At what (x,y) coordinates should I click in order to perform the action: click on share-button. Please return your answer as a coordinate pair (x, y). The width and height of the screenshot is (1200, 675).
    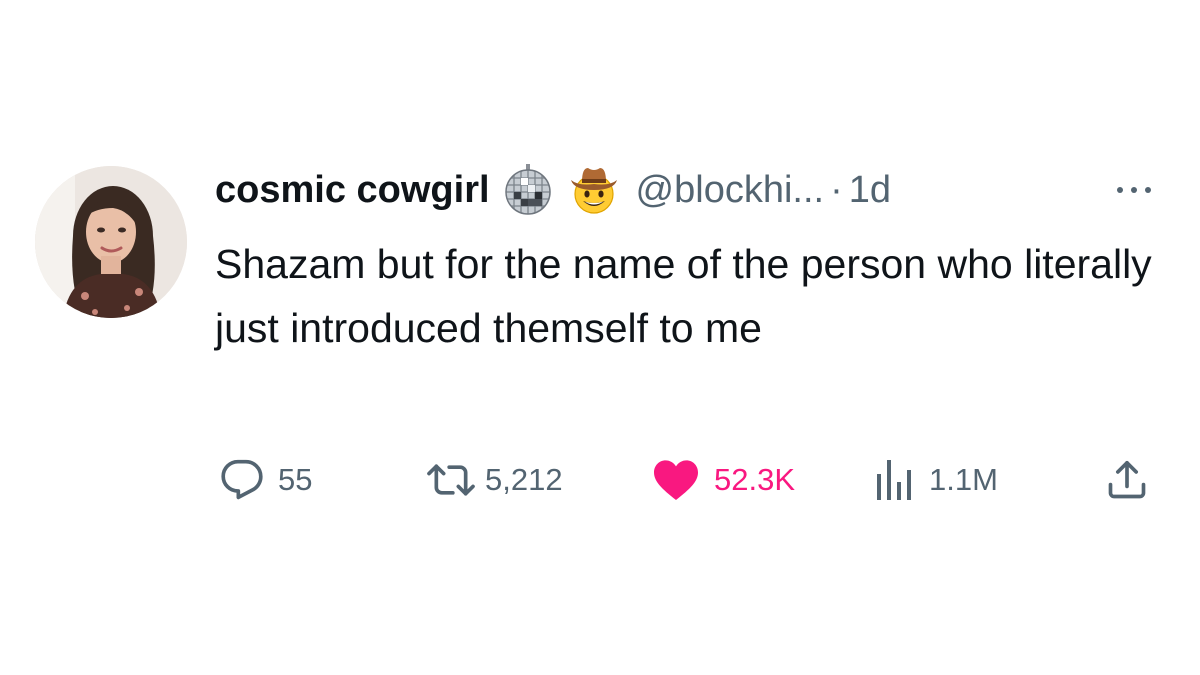
    Looking at the image, I should click on (1127, 480).